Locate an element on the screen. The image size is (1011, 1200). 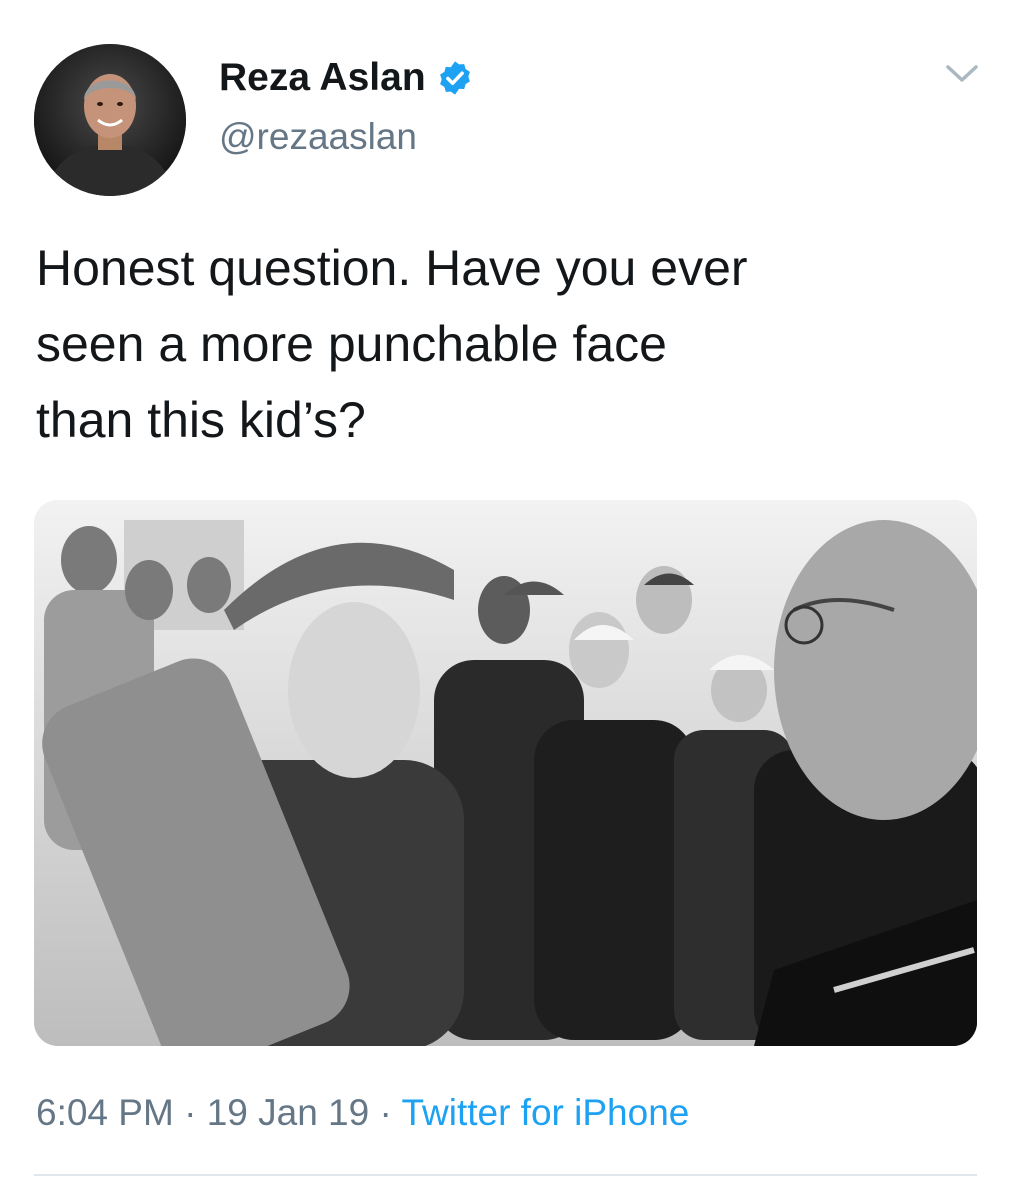
author-name: Reza Aslan is located at coordinates (346, 78).